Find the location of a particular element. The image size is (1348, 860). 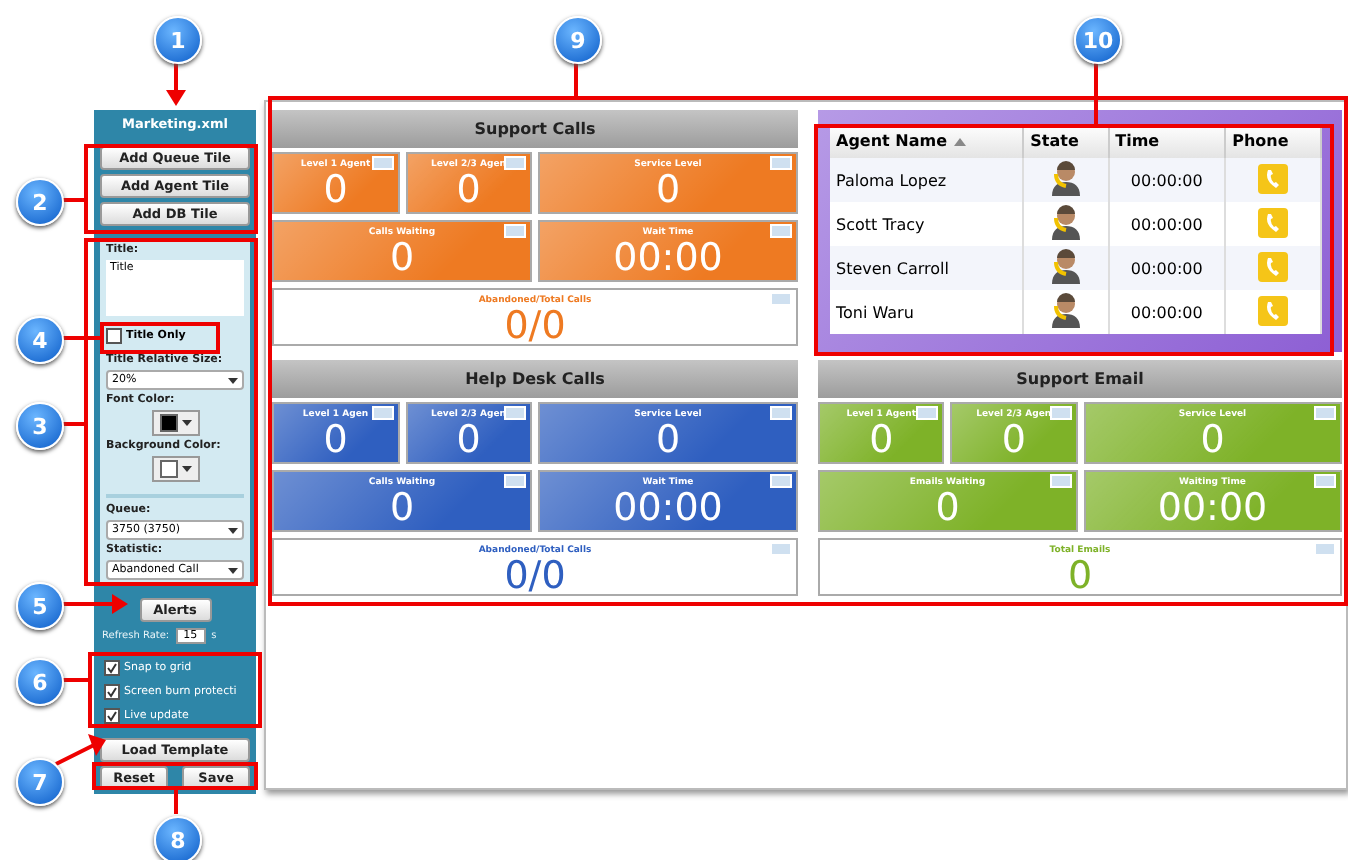

callout-number: 6 is located at coordinates (40, 682).